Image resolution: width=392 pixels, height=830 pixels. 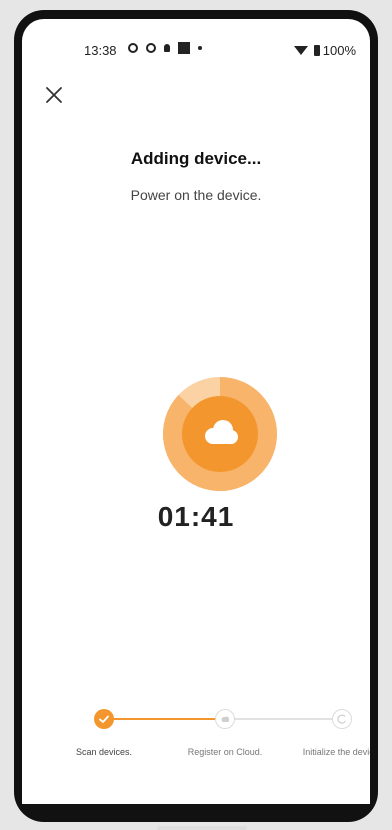 I want to click on cloud-icon, so click(x=225, y=719).